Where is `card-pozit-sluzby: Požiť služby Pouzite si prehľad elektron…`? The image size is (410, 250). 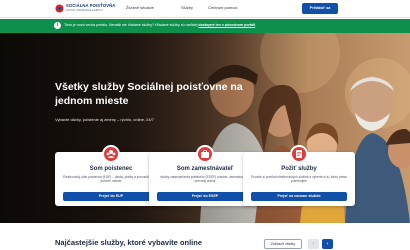
card-pozit-sluzby: Požiť služby Pouzite si prehľad elektron… is located at coordinates (299, 175).